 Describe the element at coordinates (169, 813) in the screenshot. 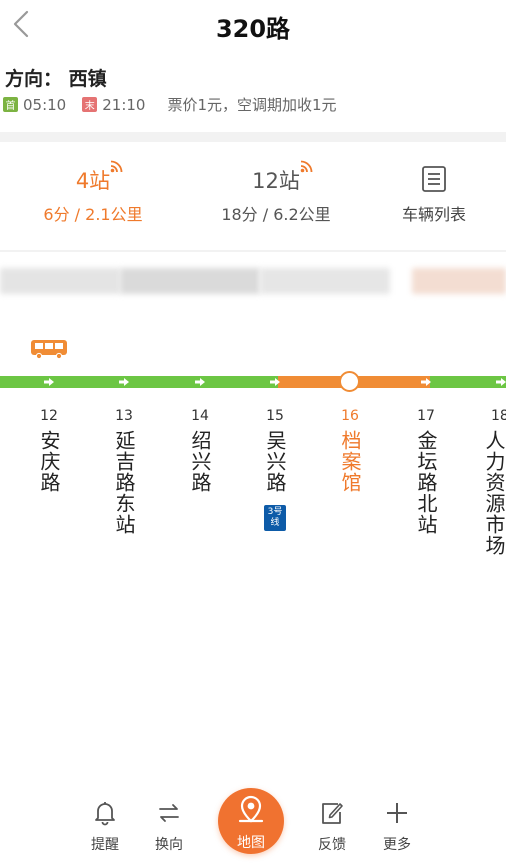

I see `swap-icon` at that location.